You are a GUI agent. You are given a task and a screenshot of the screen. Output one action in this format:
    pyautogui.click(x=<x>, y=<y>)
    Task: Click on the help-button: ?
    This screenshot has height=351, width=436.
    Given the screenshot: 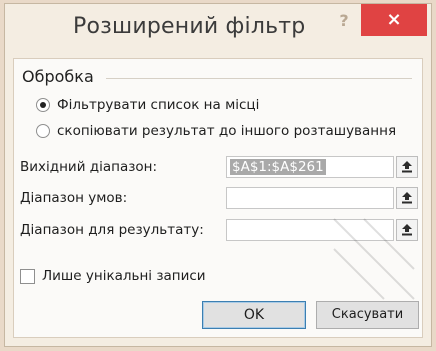 What is the action you would take?
    pyautogui.click(x=344, y=21)
    